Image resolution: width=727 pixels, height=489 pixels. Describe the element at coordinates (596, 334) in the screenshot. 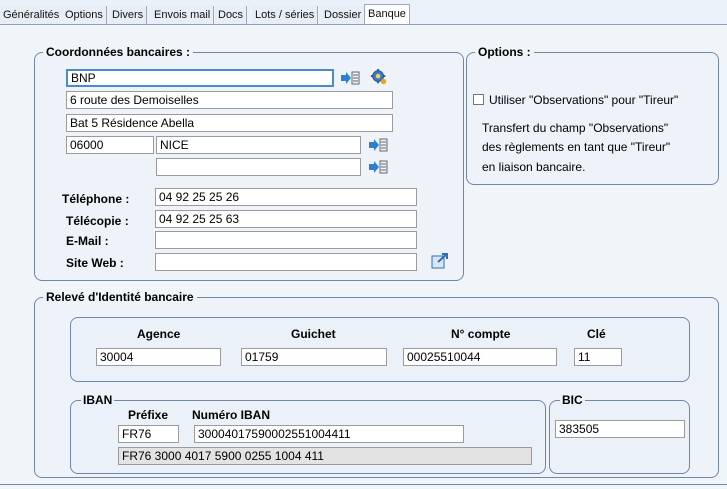

I see `cle-label: Clé` at that location.